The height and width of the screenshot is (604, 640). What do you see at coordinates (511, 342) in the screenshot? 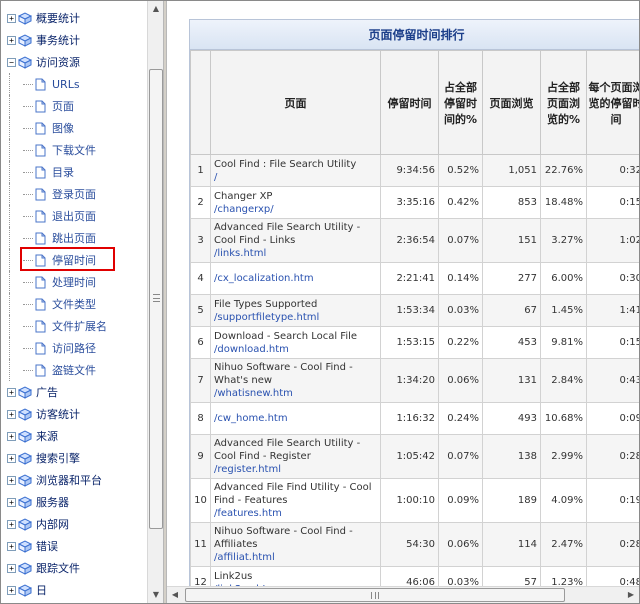
I see `page-views: 453` at bounding box center [511, 342].